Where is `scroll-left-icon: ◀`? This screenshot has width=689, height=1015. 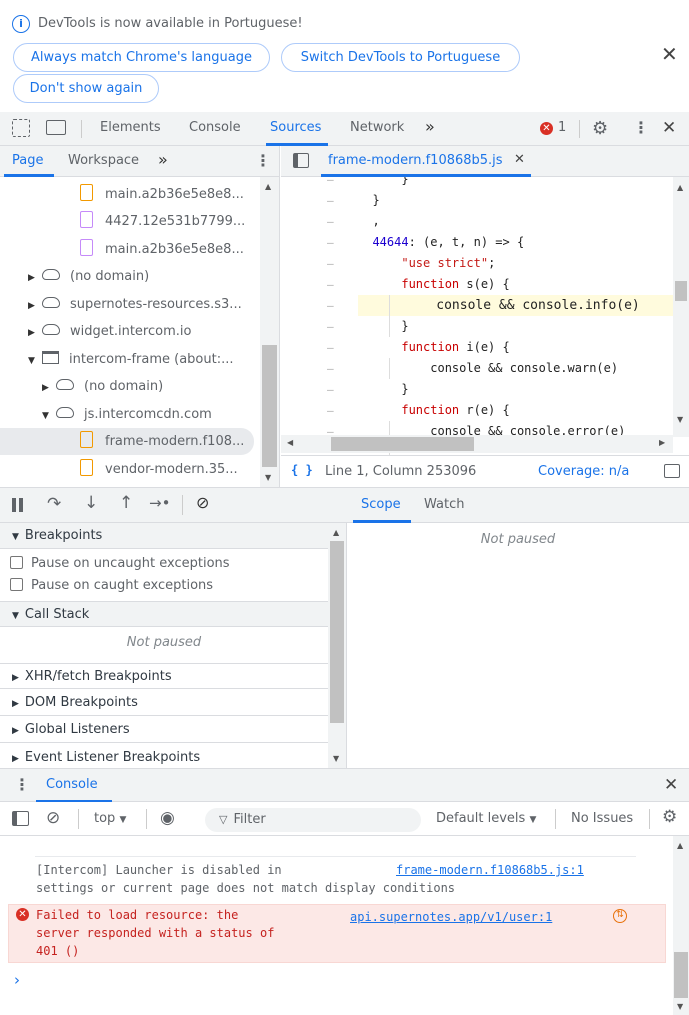
scroll-left-icon: ◀ is located at coordinates (290, 442).